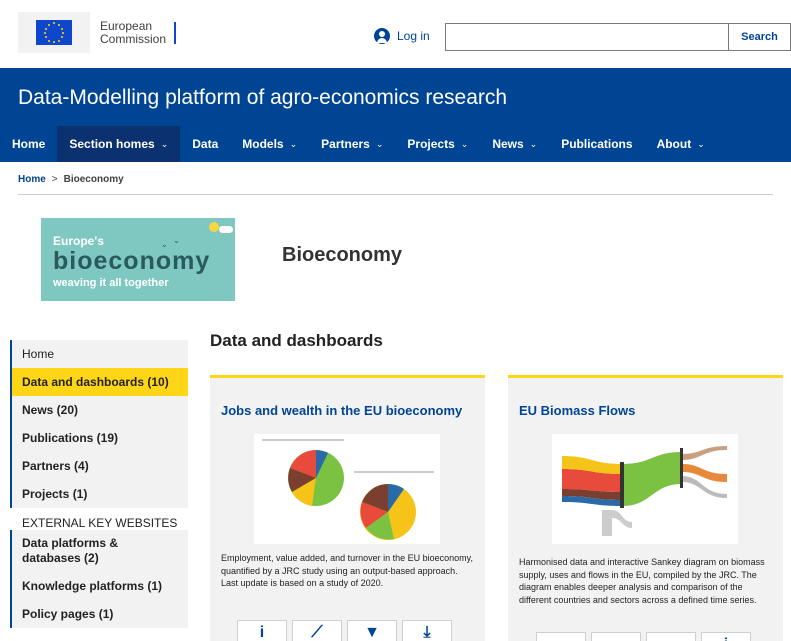 This screenshot has height=641, width=791. Describe the element at coordinates (577, 410) in the screenshot. I see `card-title: EU Biomass Flows` at that location.